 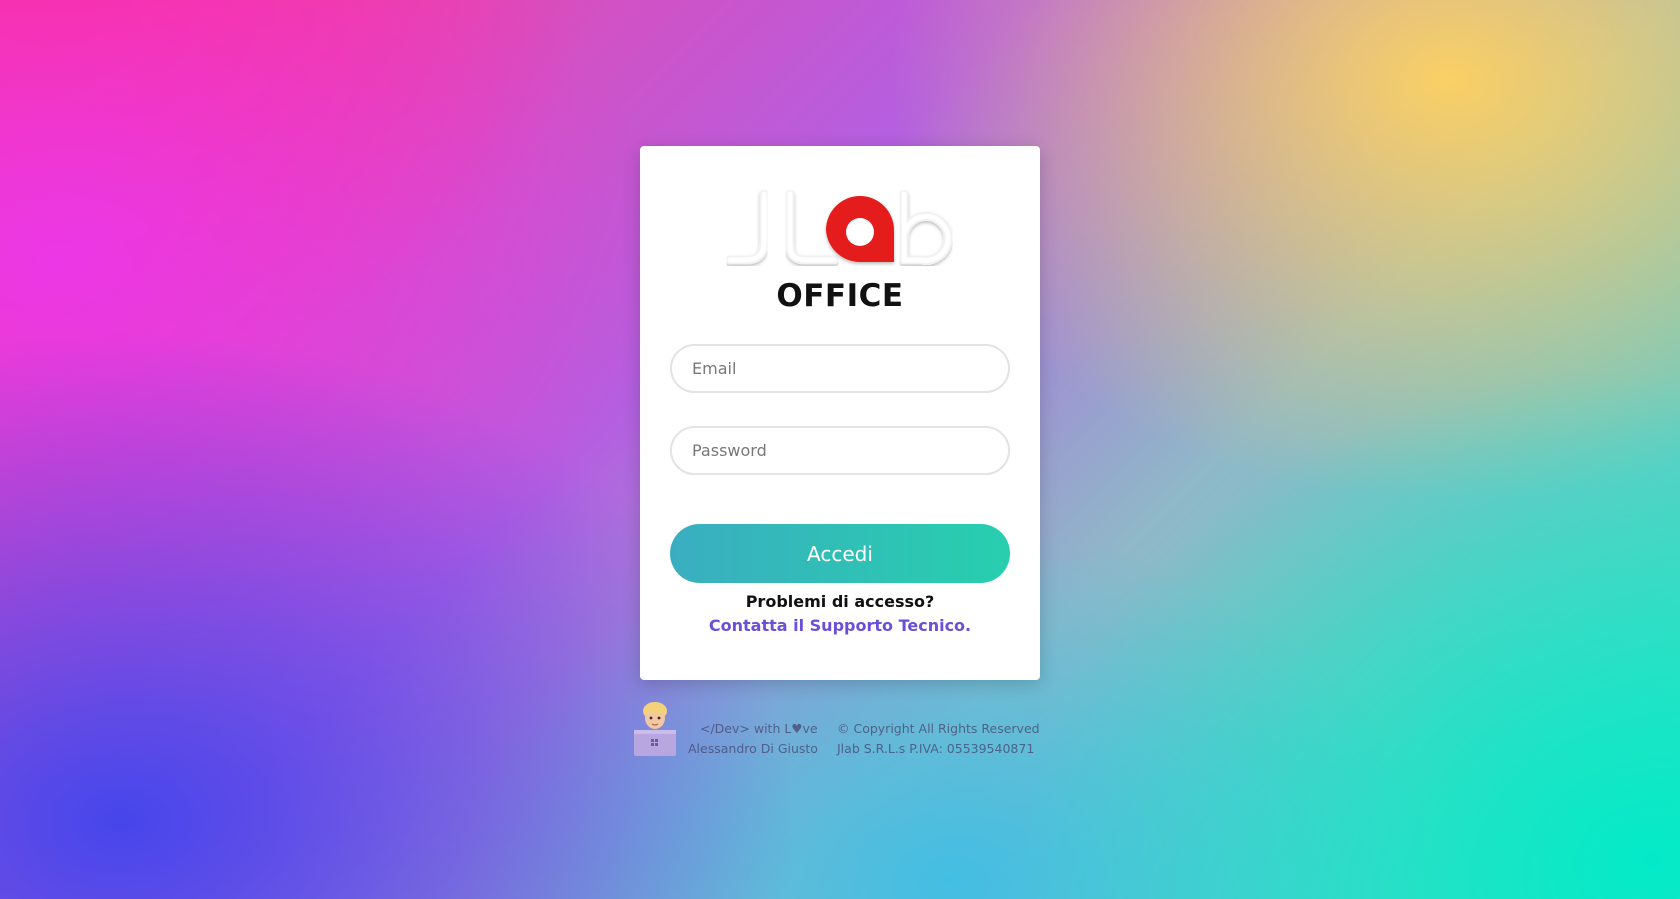 What do you see at coordinates (759, 728) in the screenshot?
I see `dev-credit-line: </Dev> with L♥ve` at bounding box center [759, 728].